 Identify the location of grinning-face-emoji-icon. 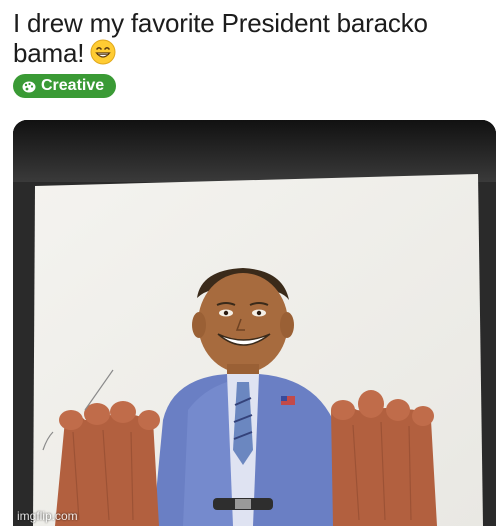
(103, 55).